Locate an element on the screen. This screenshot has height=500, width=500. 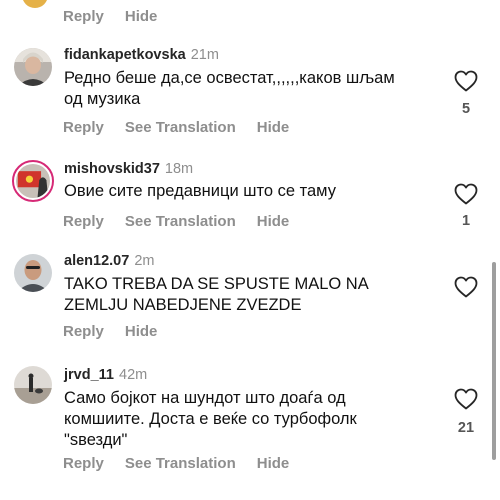
comment-time: 18m is located at coordinates (179, 169).